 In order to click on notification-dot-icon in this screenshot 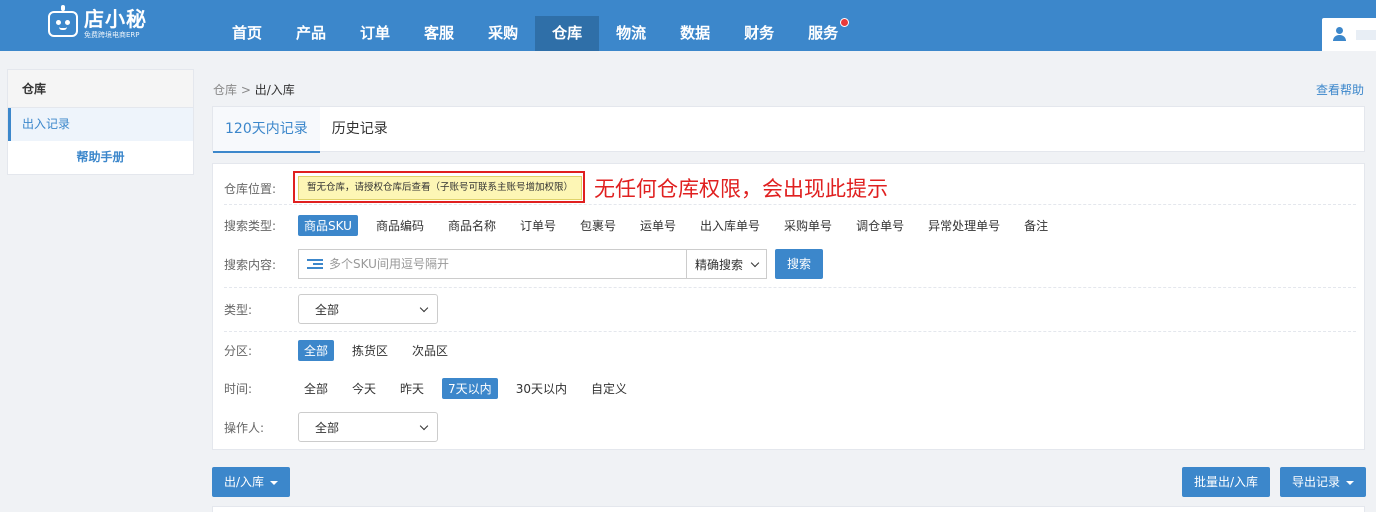, I will do `click(845, 22)`.